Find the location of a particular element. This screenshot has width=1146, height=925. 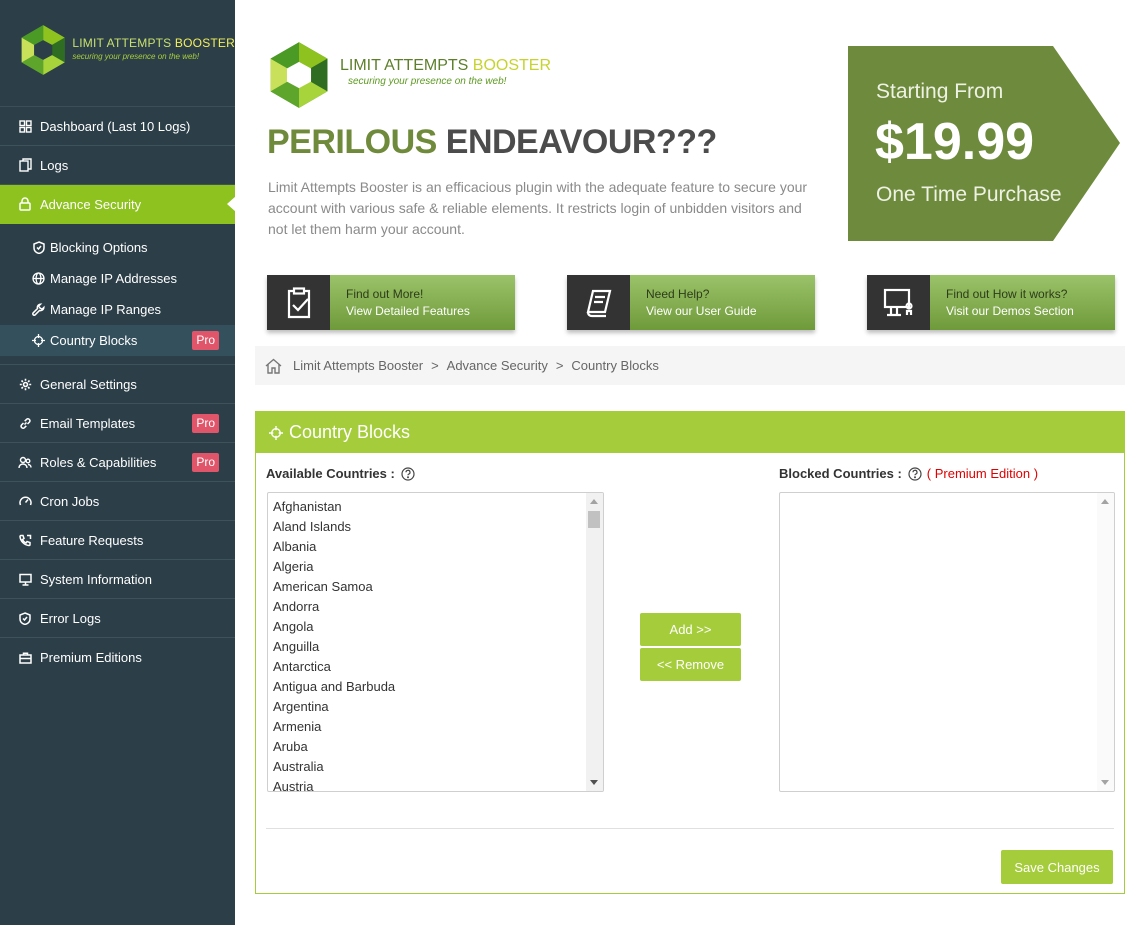

globe-icon is located at coordinates (38, 278).